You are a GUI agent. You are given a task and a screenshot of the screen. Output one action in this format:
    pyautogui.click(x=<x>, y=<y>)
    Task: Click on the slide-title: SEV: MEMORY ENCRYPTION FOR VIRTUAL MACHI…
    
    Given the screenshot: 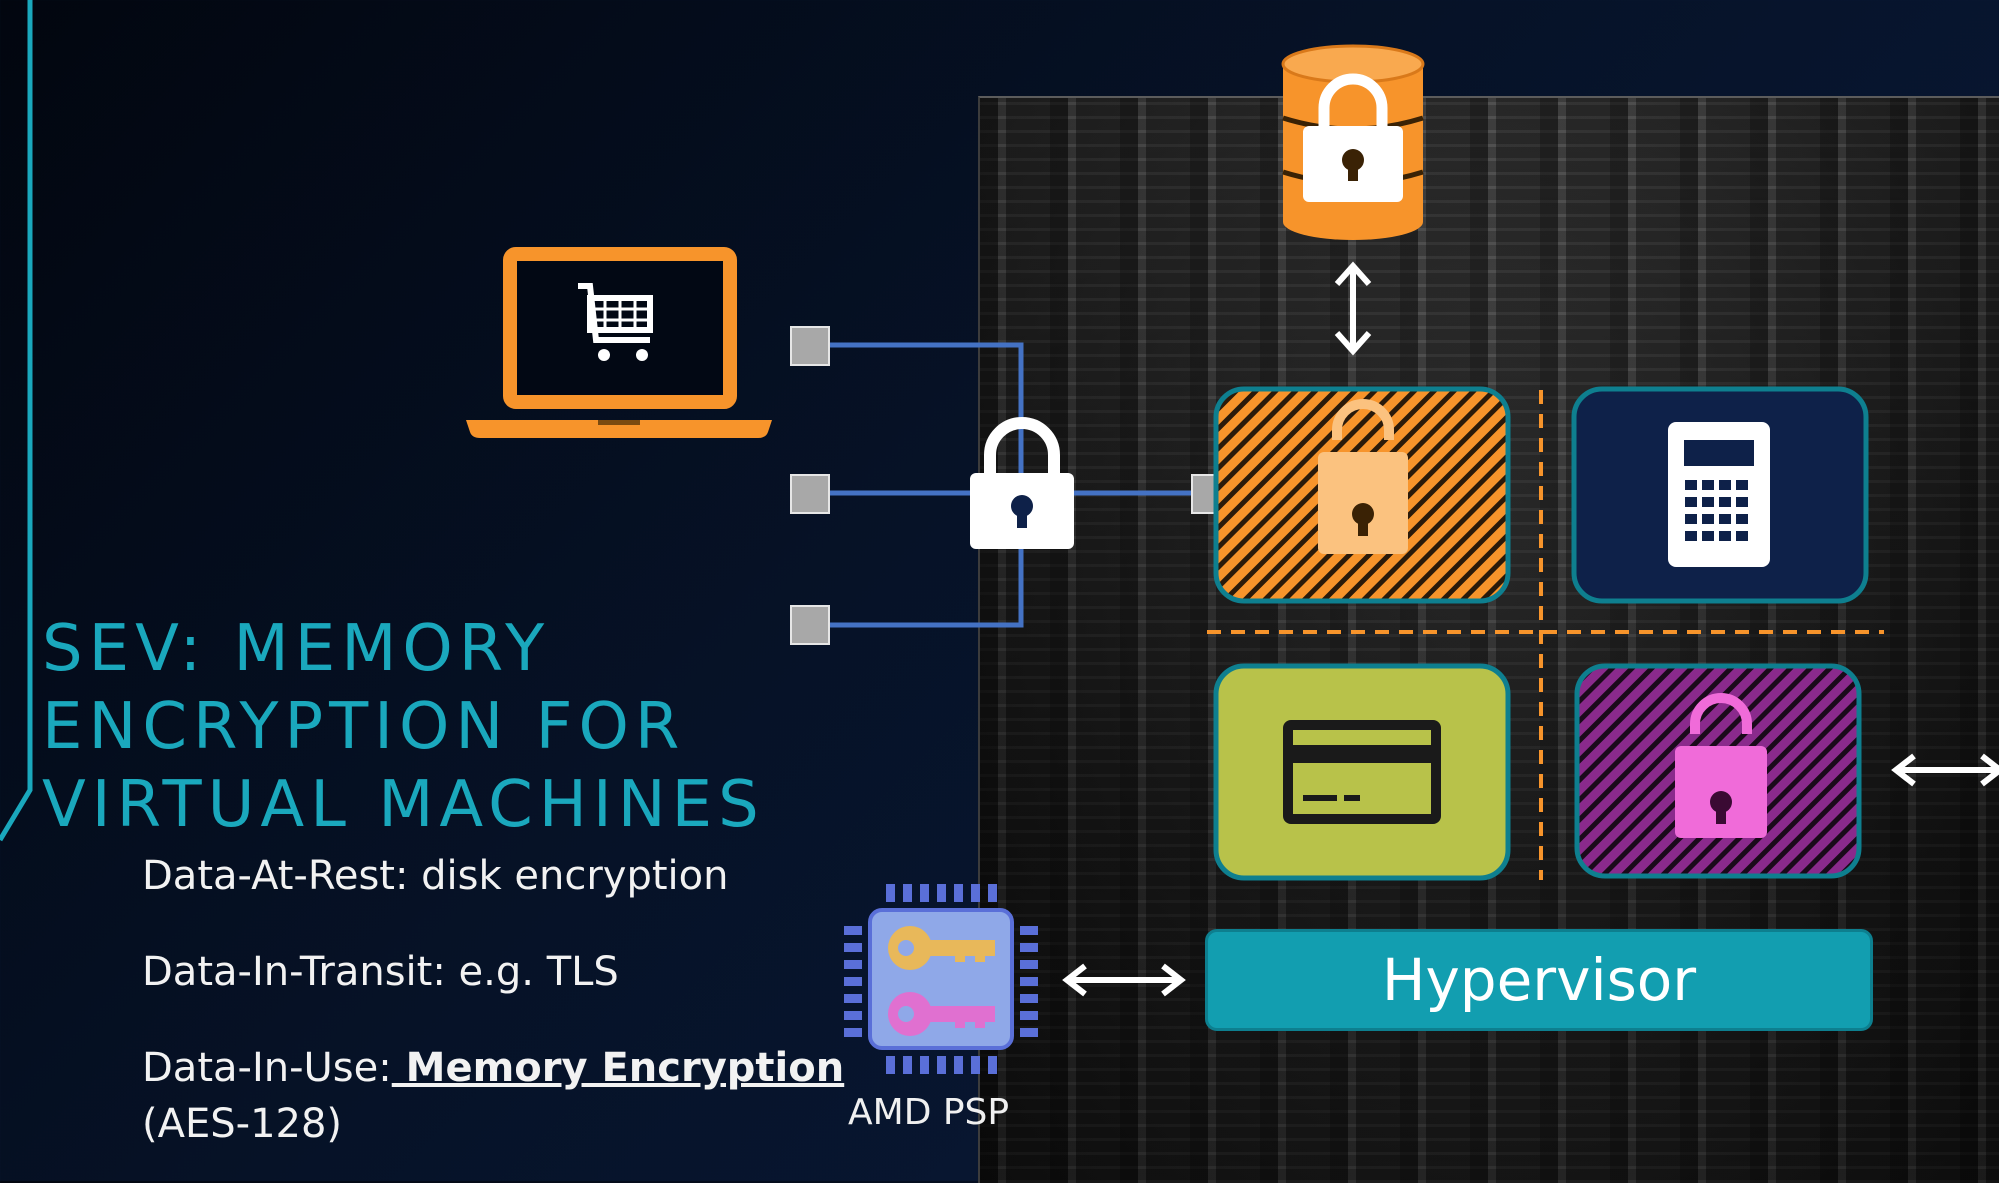 What is the action you would take?
    pyautogui.click(x=403, y=727)
    